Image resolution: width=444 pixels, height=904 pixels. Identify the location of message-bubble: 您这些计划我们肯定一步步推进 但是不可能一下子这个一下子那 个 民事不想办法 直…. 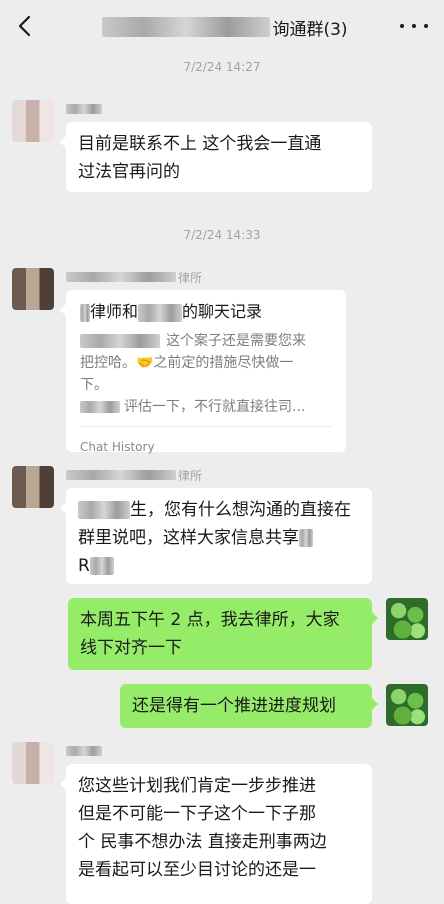
(216, 834).